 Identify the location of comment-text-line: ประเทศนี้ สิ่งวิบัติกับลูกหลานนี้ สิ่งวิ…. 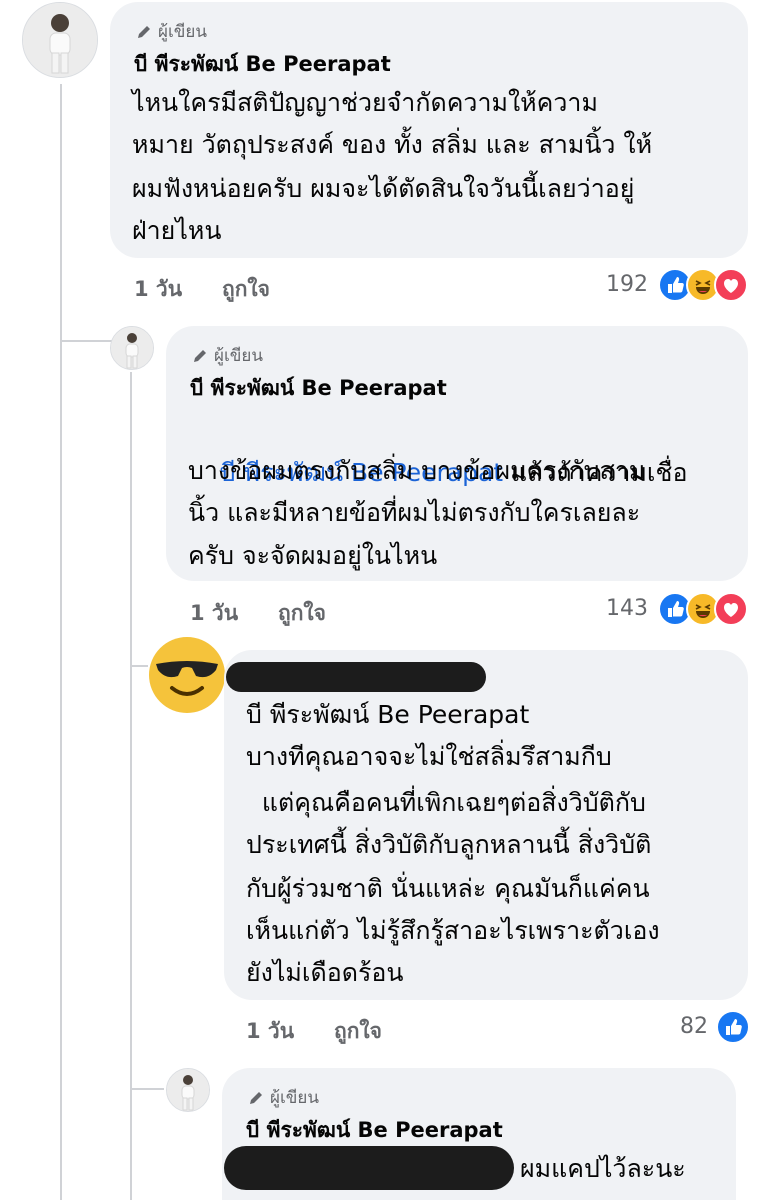
(449, 844).